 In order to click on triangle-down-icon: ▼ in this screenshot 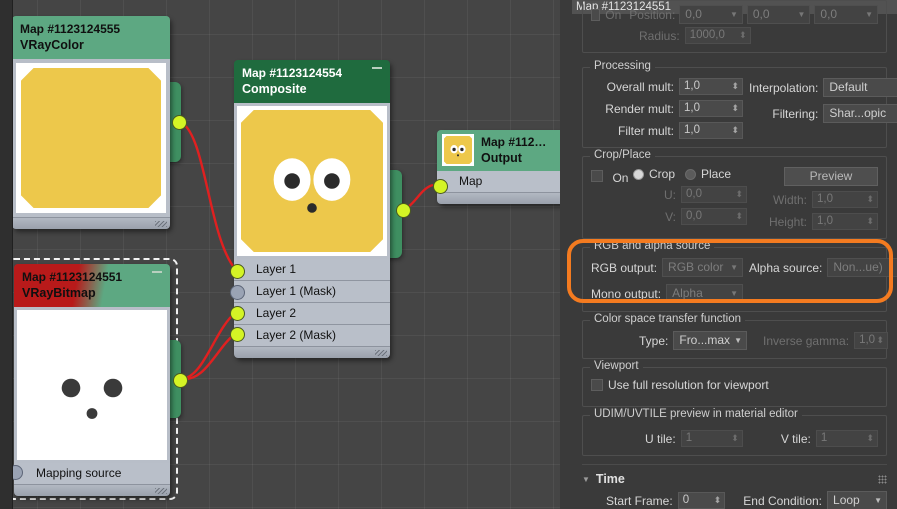, I will do `click(586, 479)`.